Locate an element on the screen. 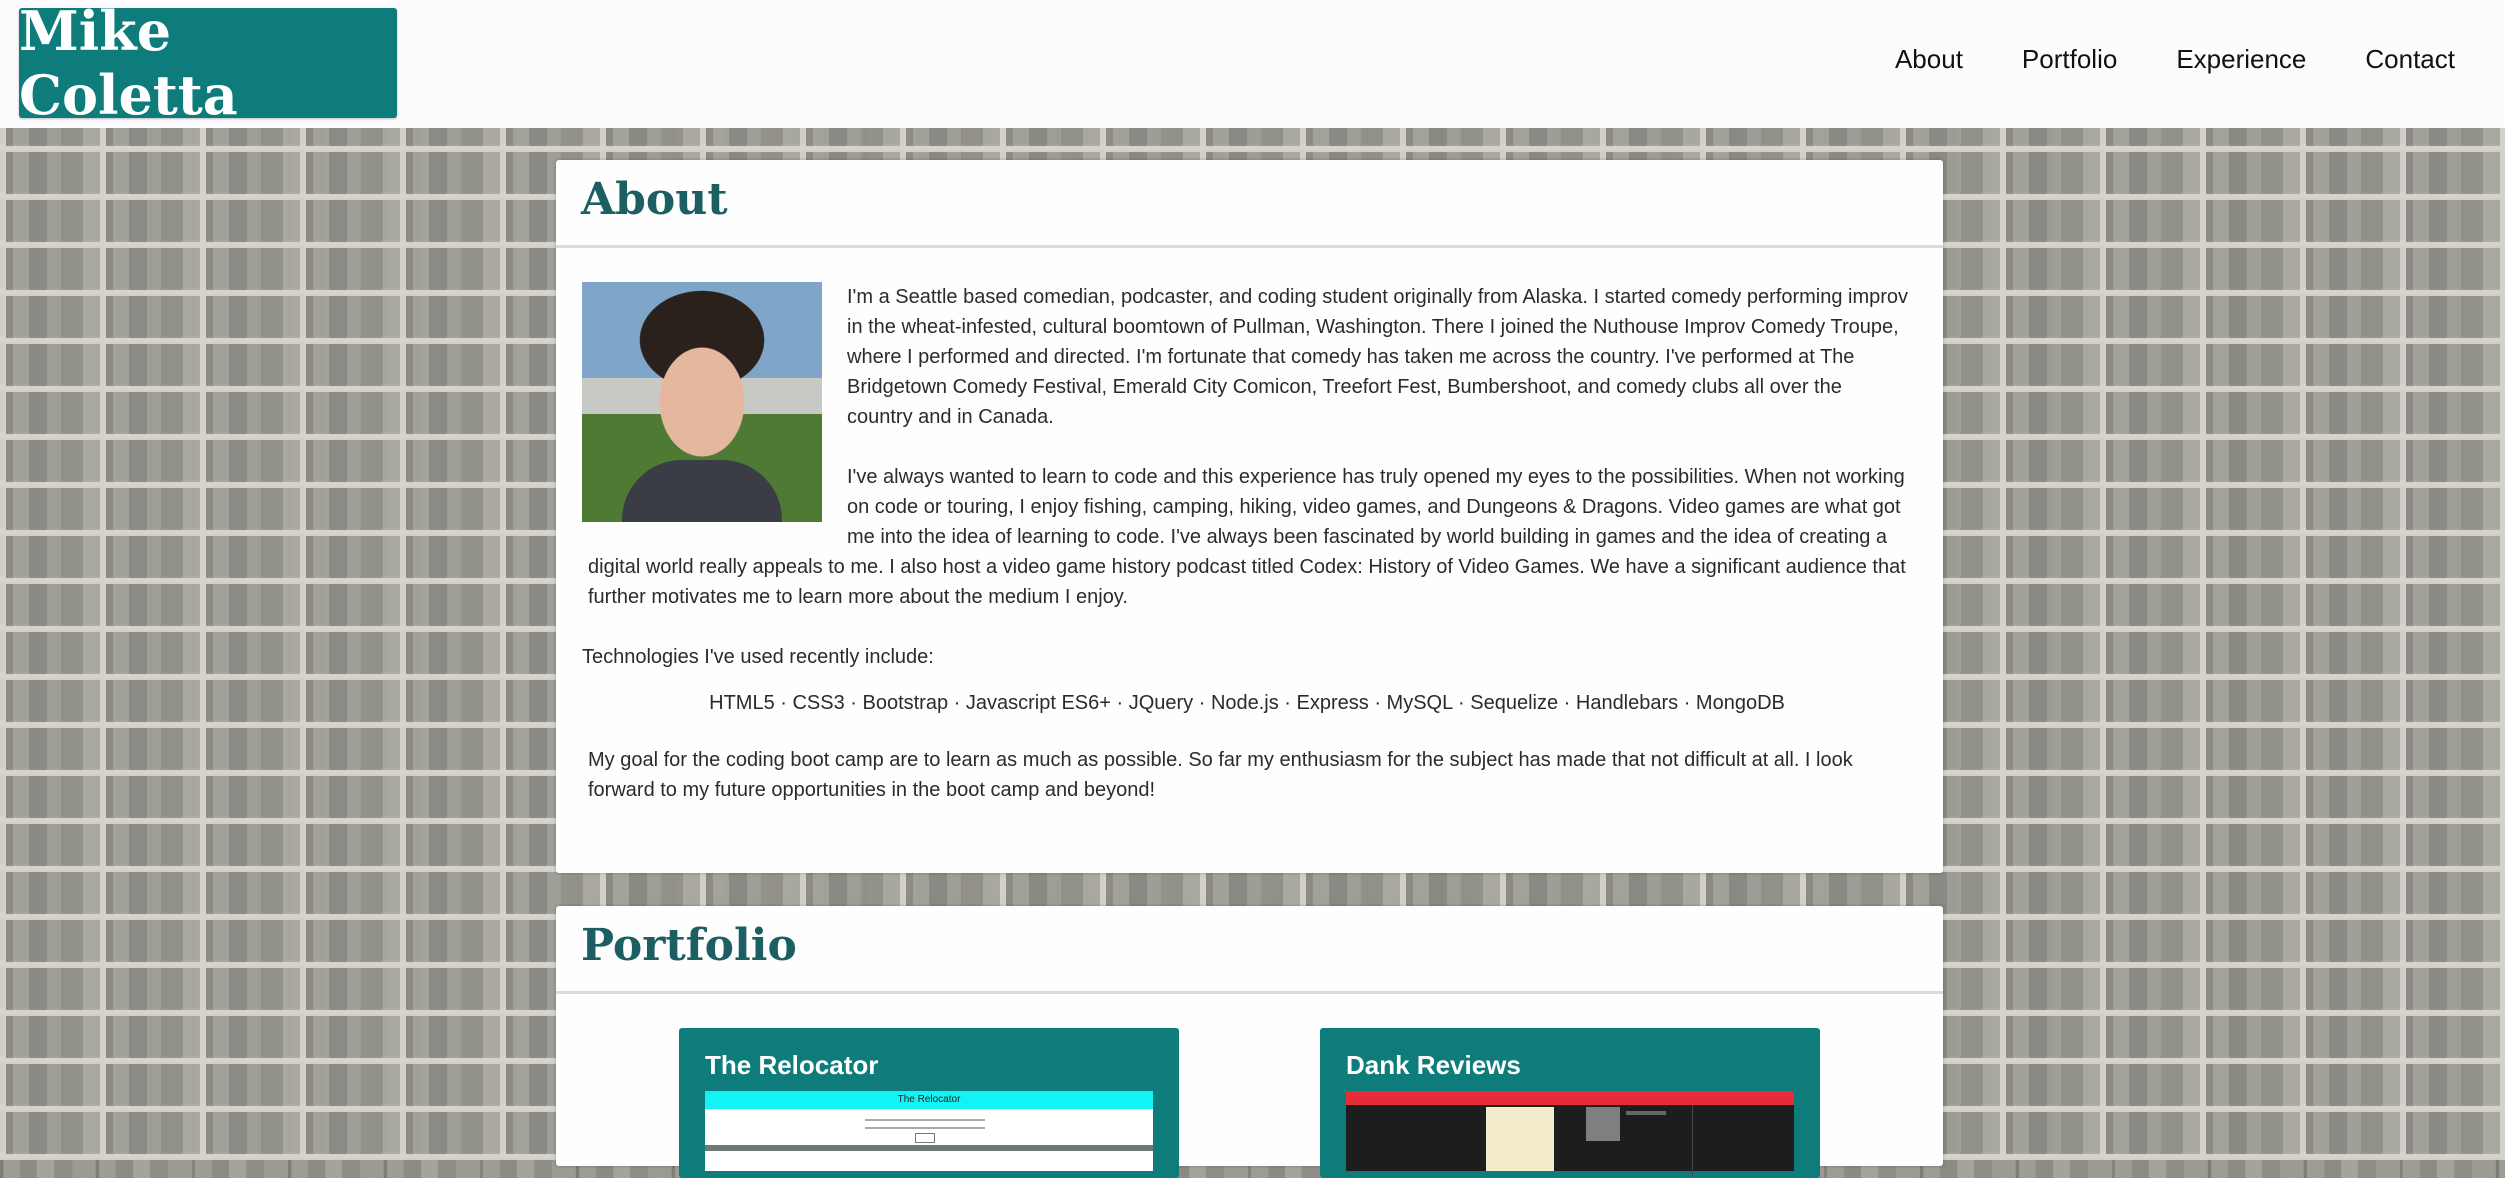 The width and height of the screenshot is (2505, 1178). about-title: About is located at coordinates (654, 199).